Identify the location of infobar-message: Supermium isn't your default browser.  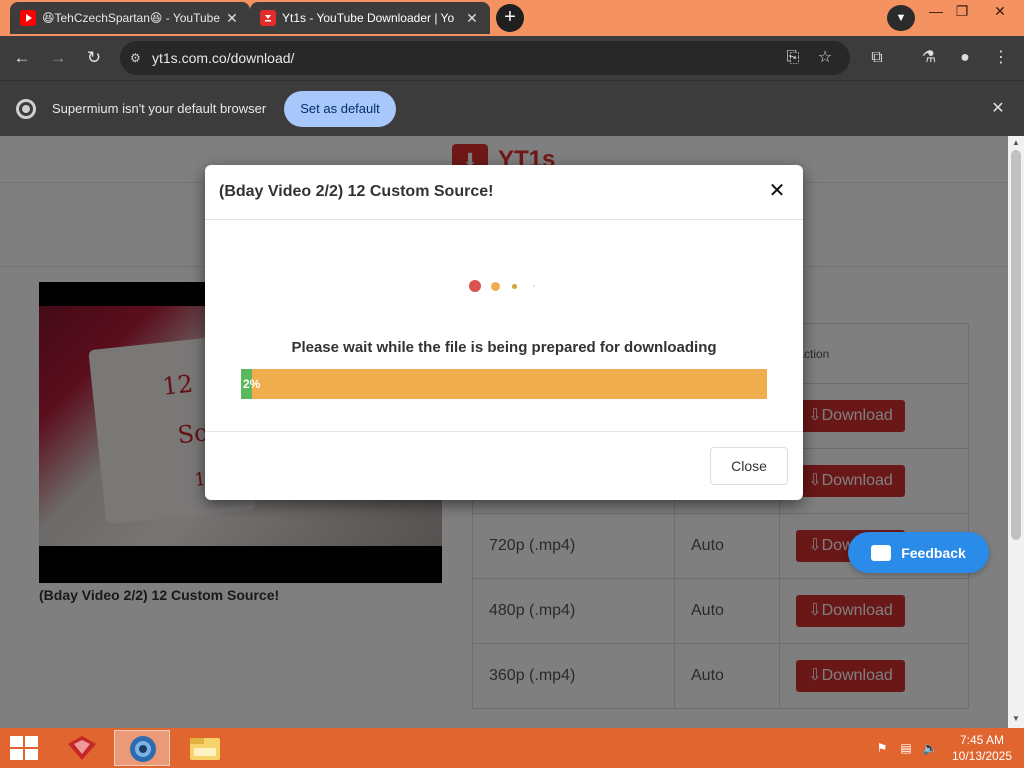
(159, 108).